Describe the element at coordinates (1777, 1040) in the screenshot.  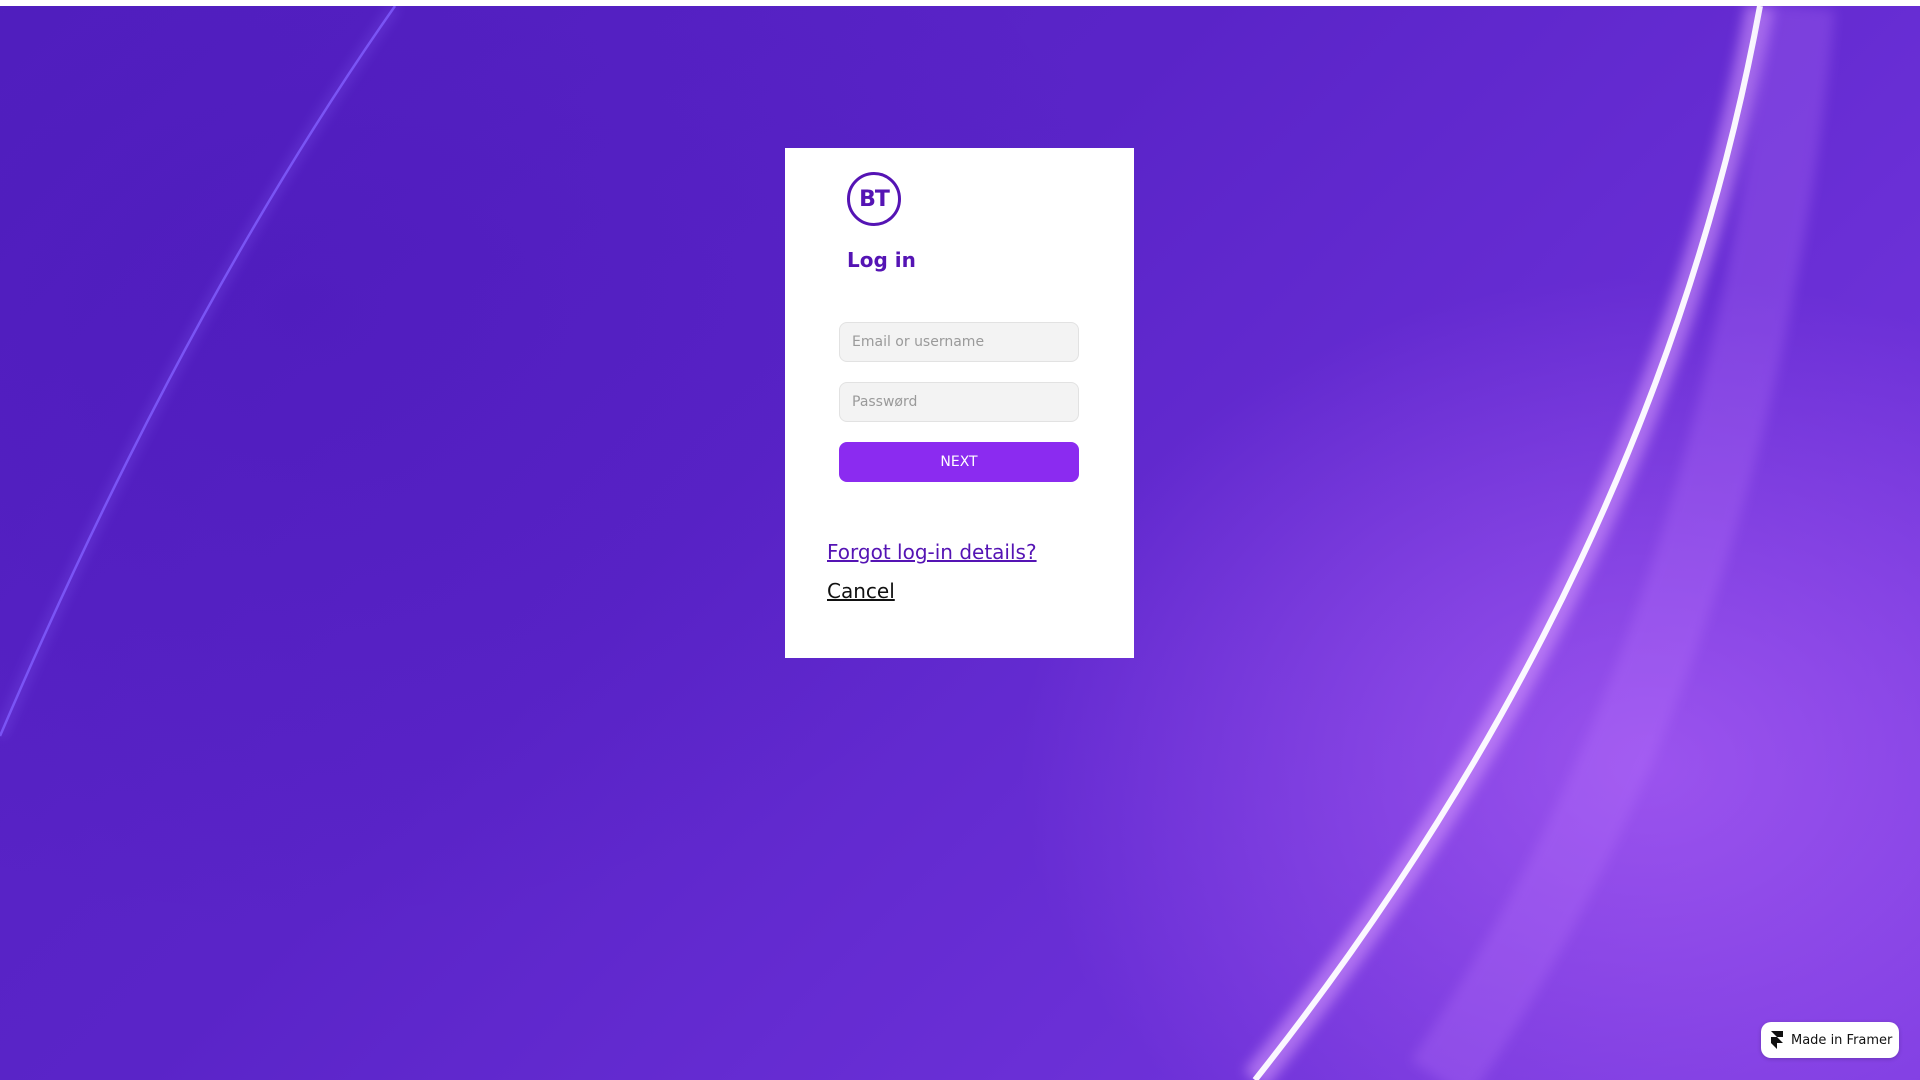
I see `framer-icon` at that location.